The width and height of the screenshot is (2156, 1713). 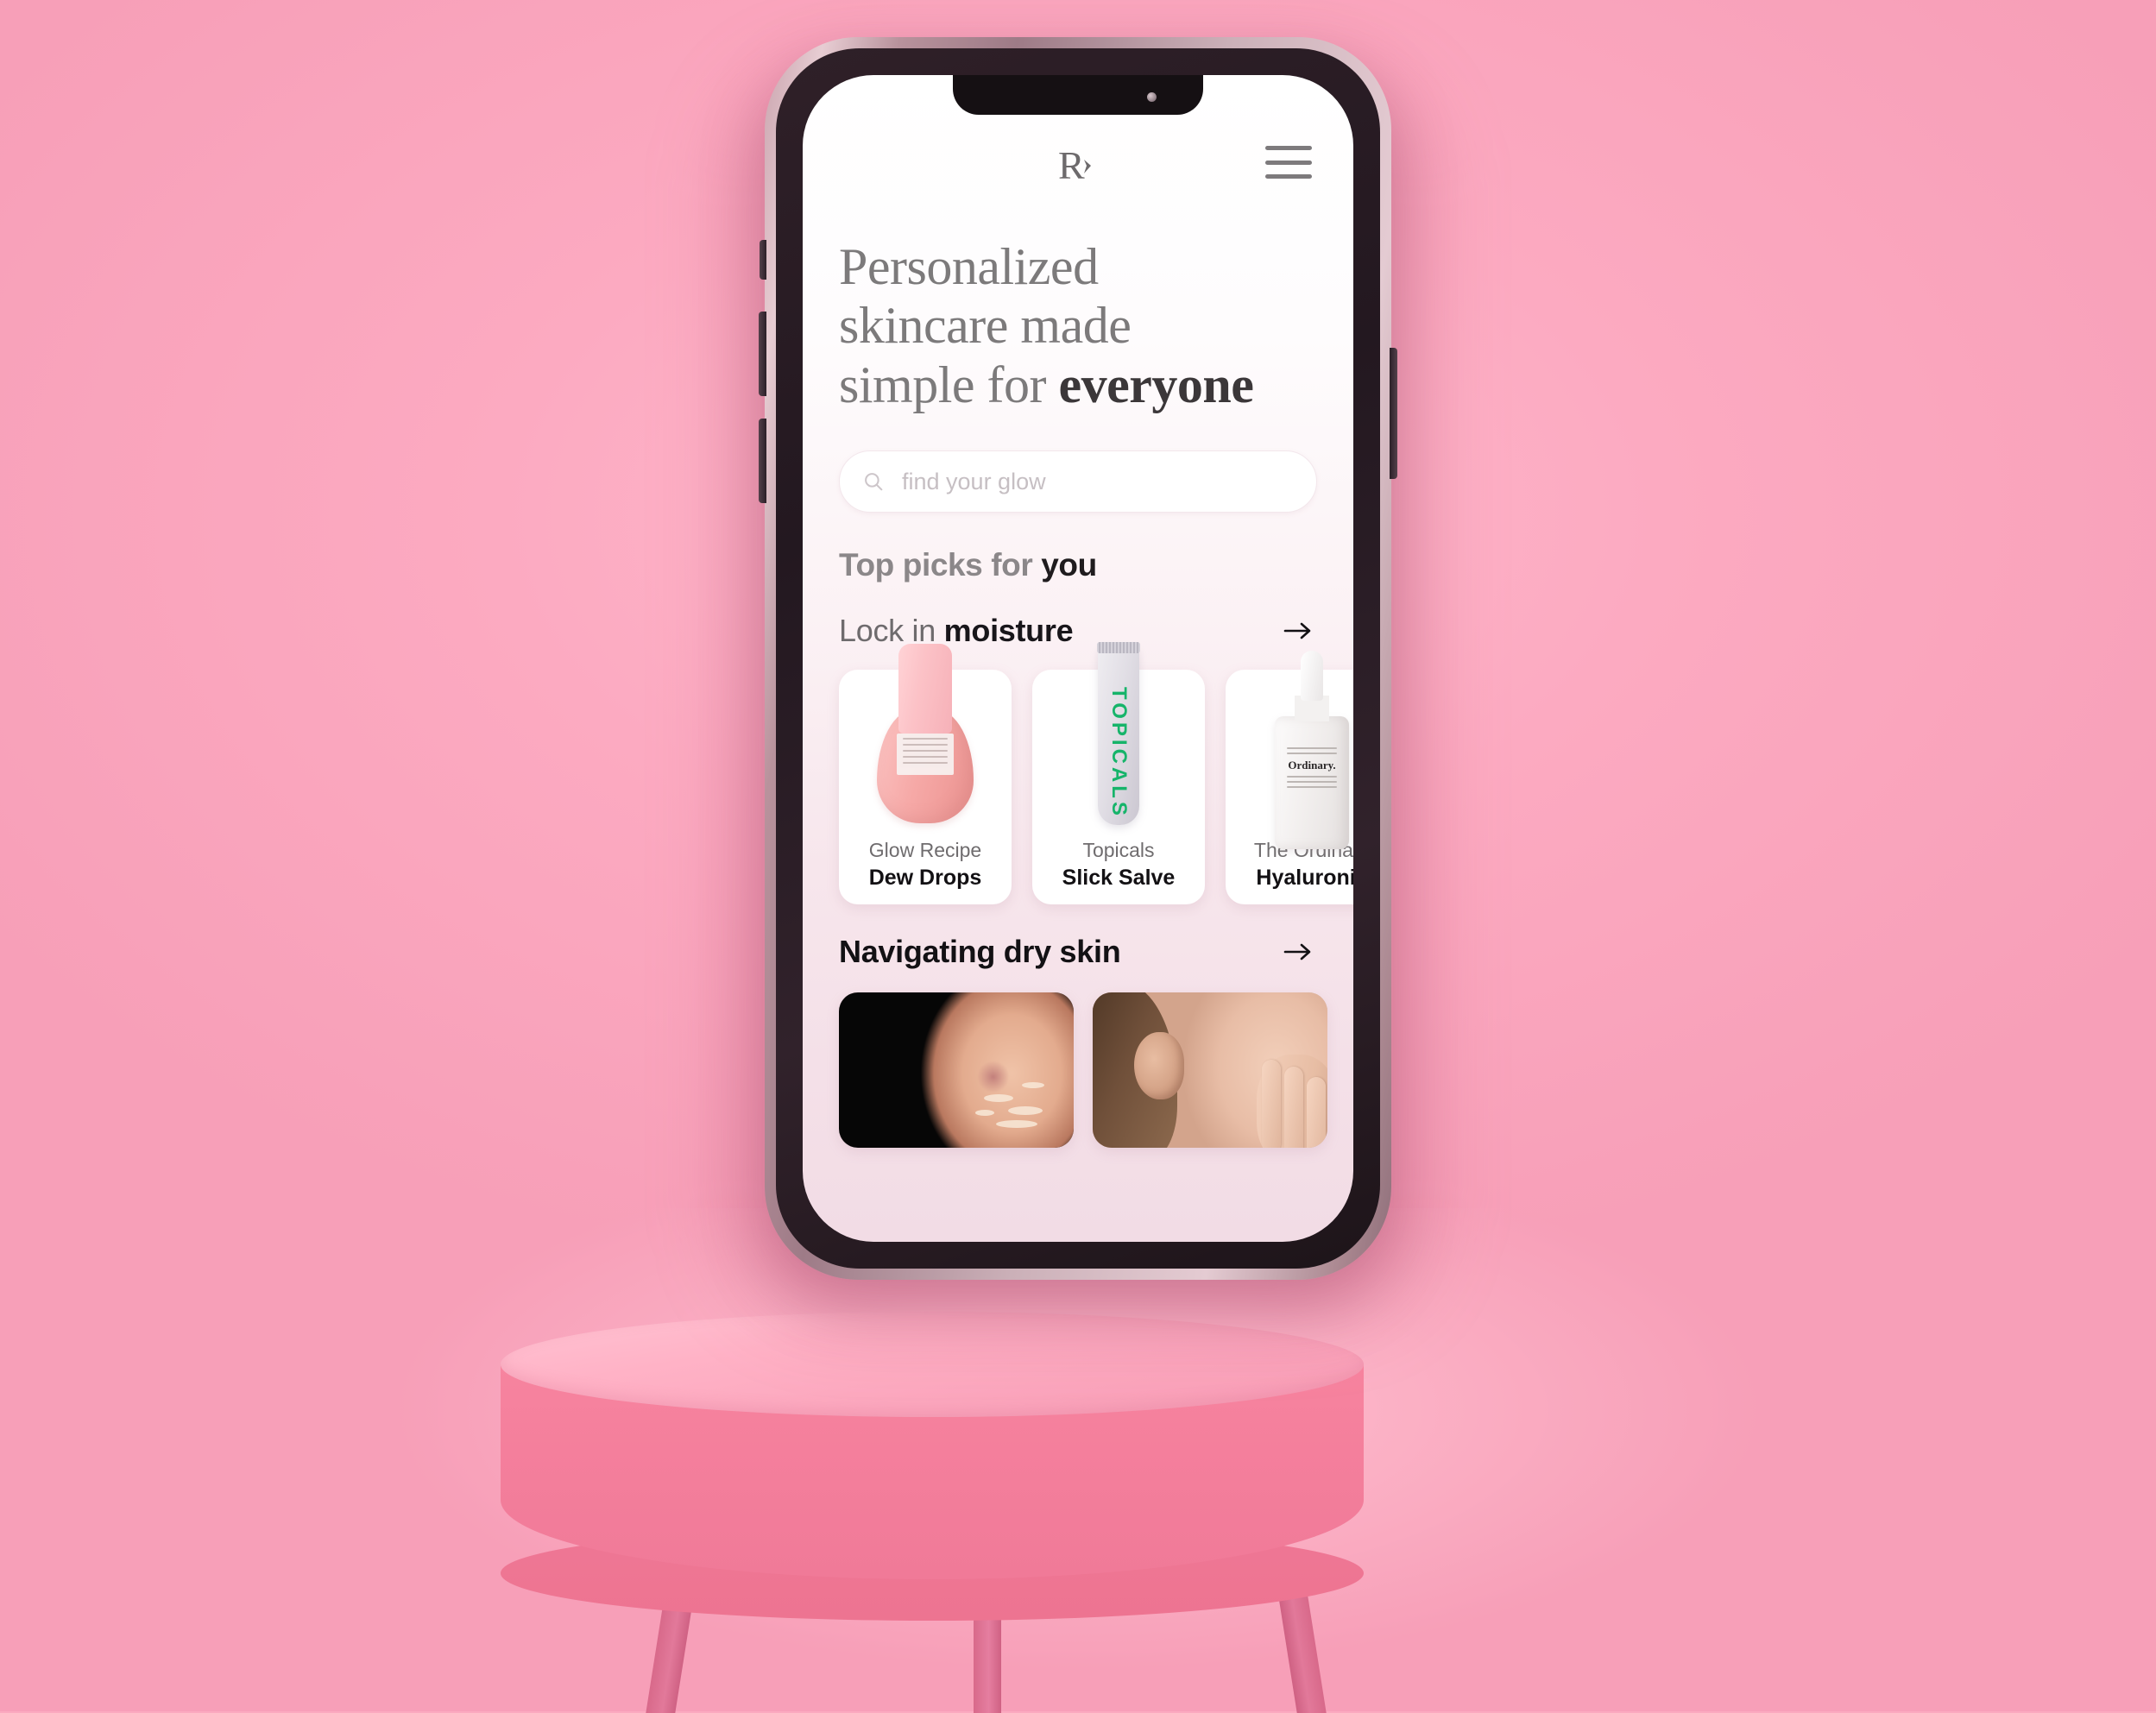 I want to click on bottle-cap, so click(x=925, y=689).